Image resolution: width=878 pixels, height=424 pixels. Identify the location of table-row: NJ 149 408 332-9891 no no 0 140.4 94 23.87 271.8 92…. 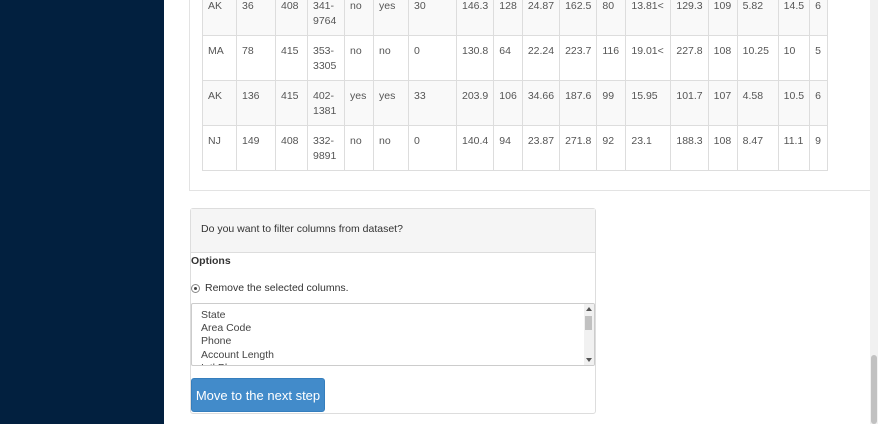
(515, 148).